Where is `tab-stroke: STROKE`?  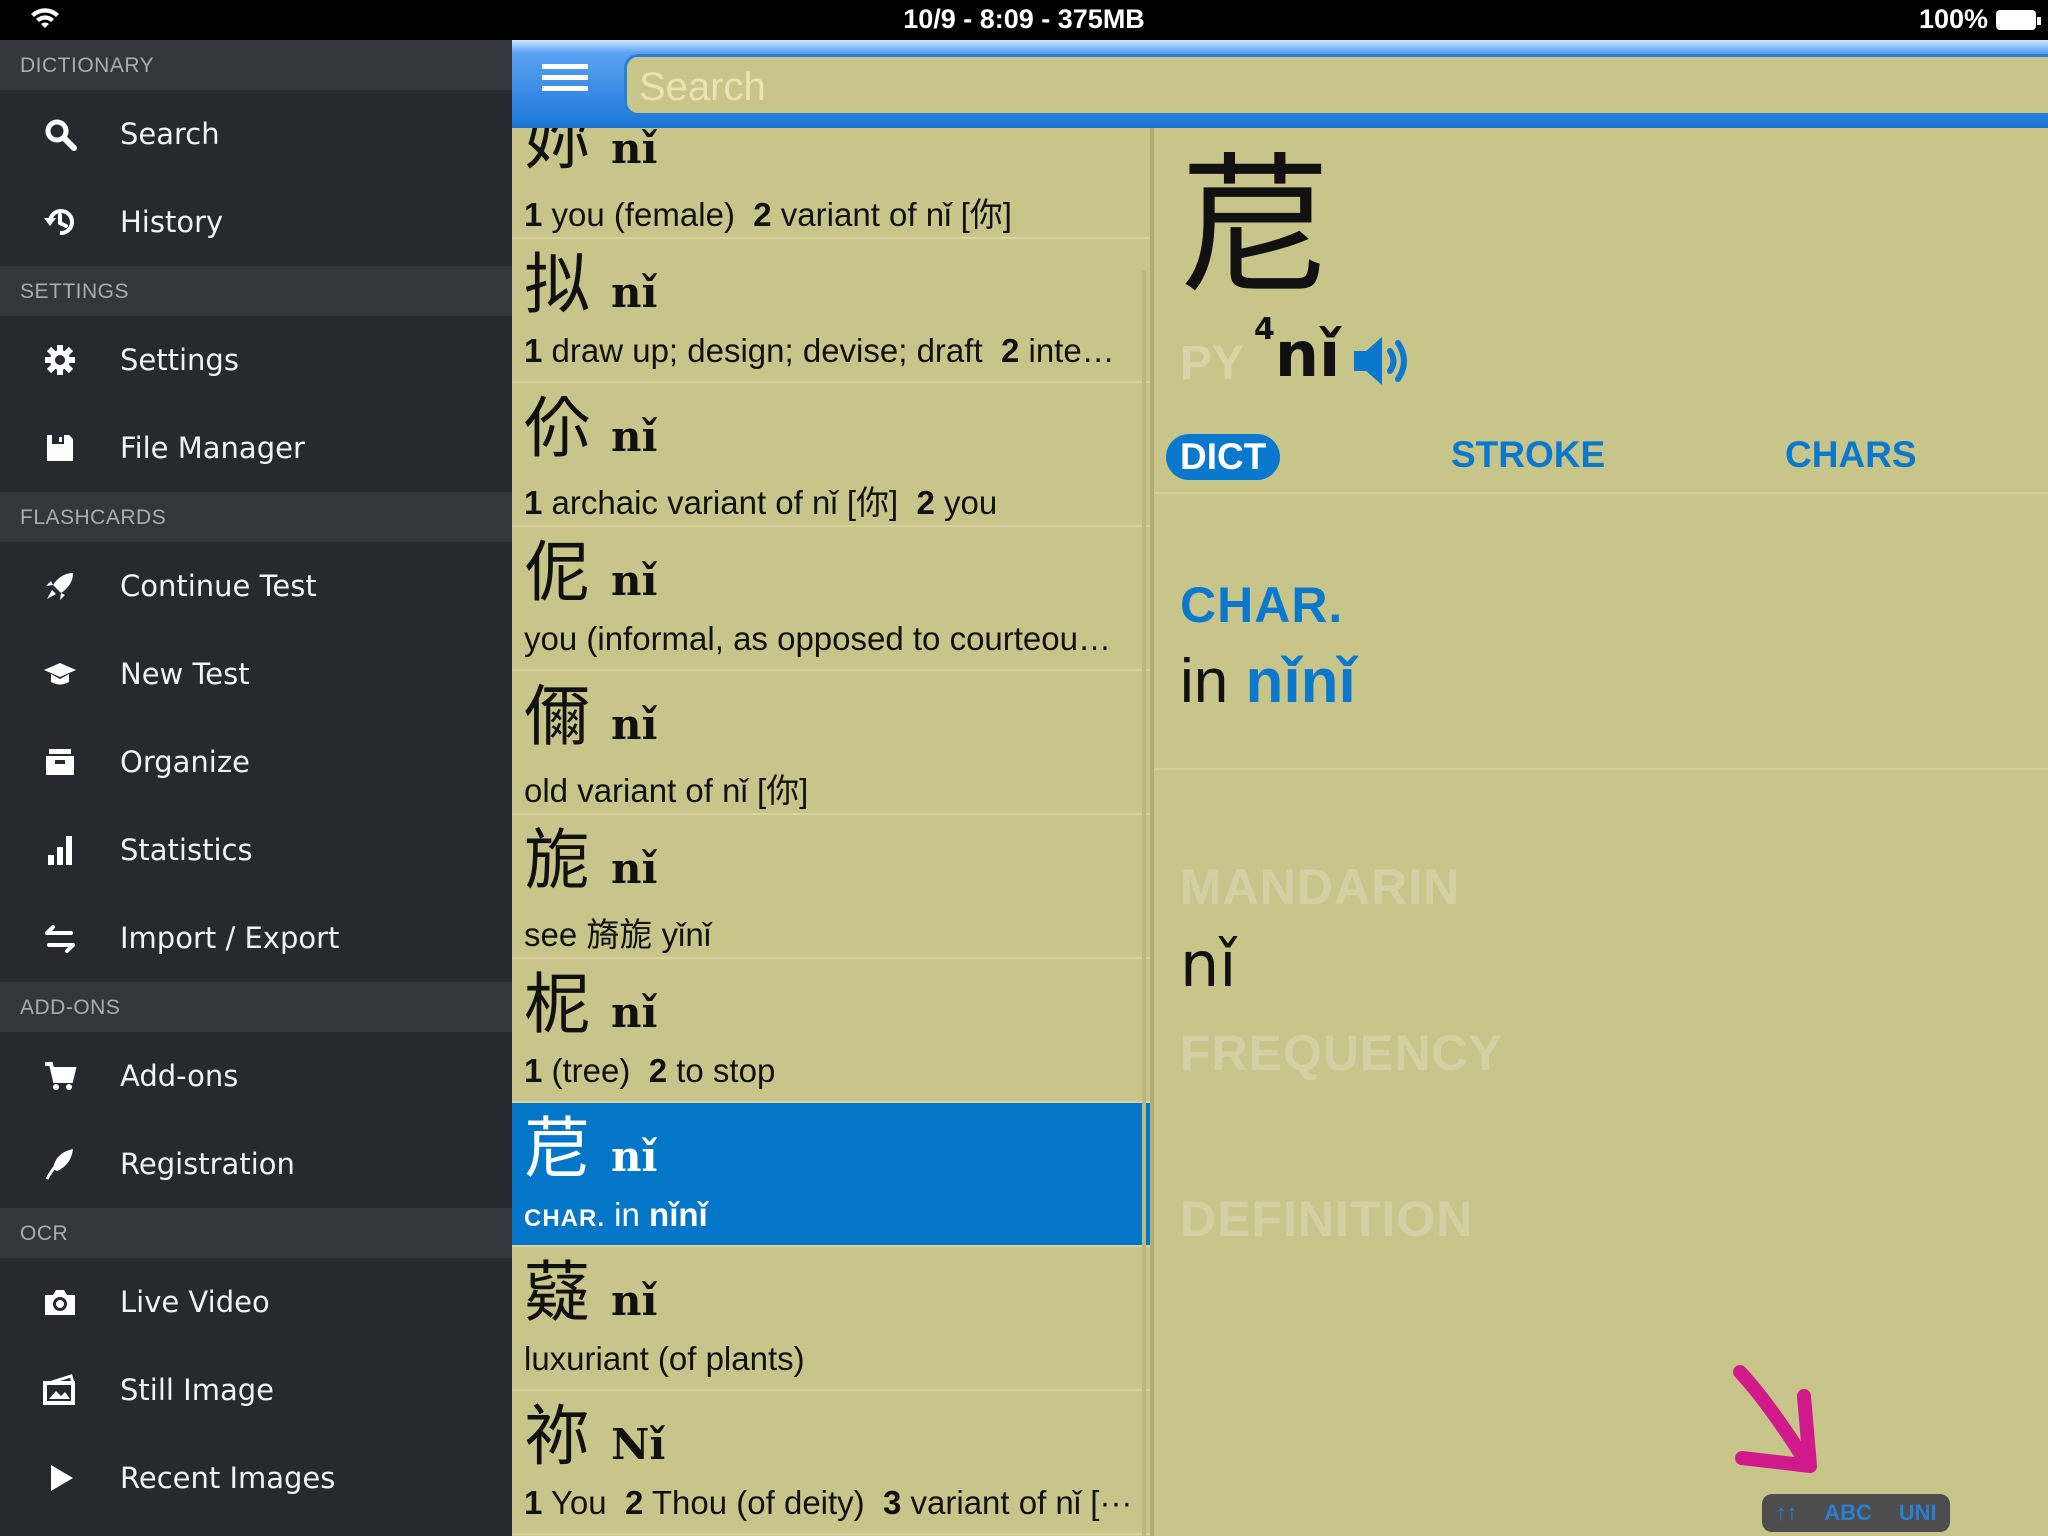 tab-stroke: STROKE is located at coordinates (1528, 455).